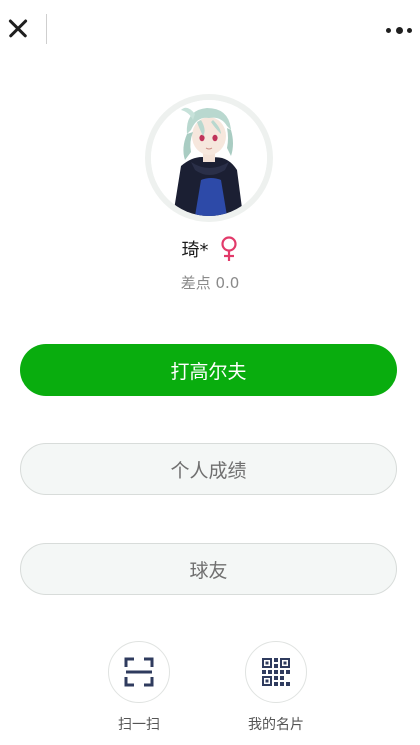 The height and width of the screenshot is (745, 420). Describe the element at coordinates (276, 725) in the screenshot. I see `my-card-label: 我的名片` at that location.